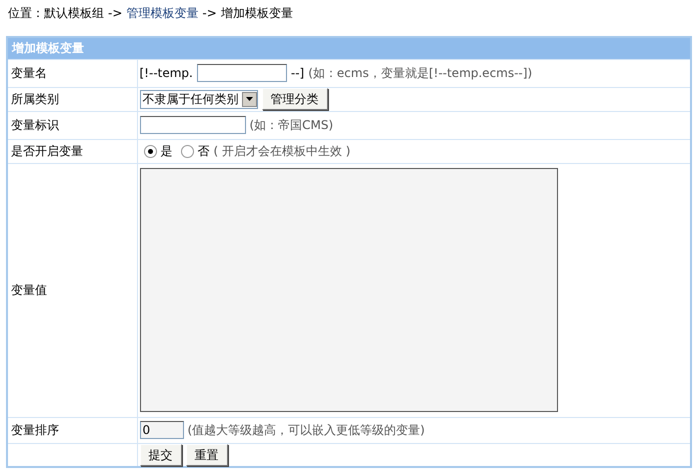  I want to click on category-select: 不隶属于任何类别, so click(199, 99).